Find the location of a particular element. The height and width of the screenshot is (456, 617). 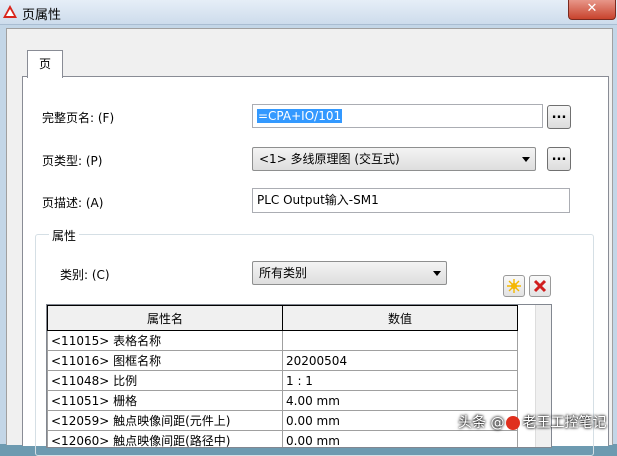

property-value-cell: 4.00 mm is located at coordinates (400, 400).